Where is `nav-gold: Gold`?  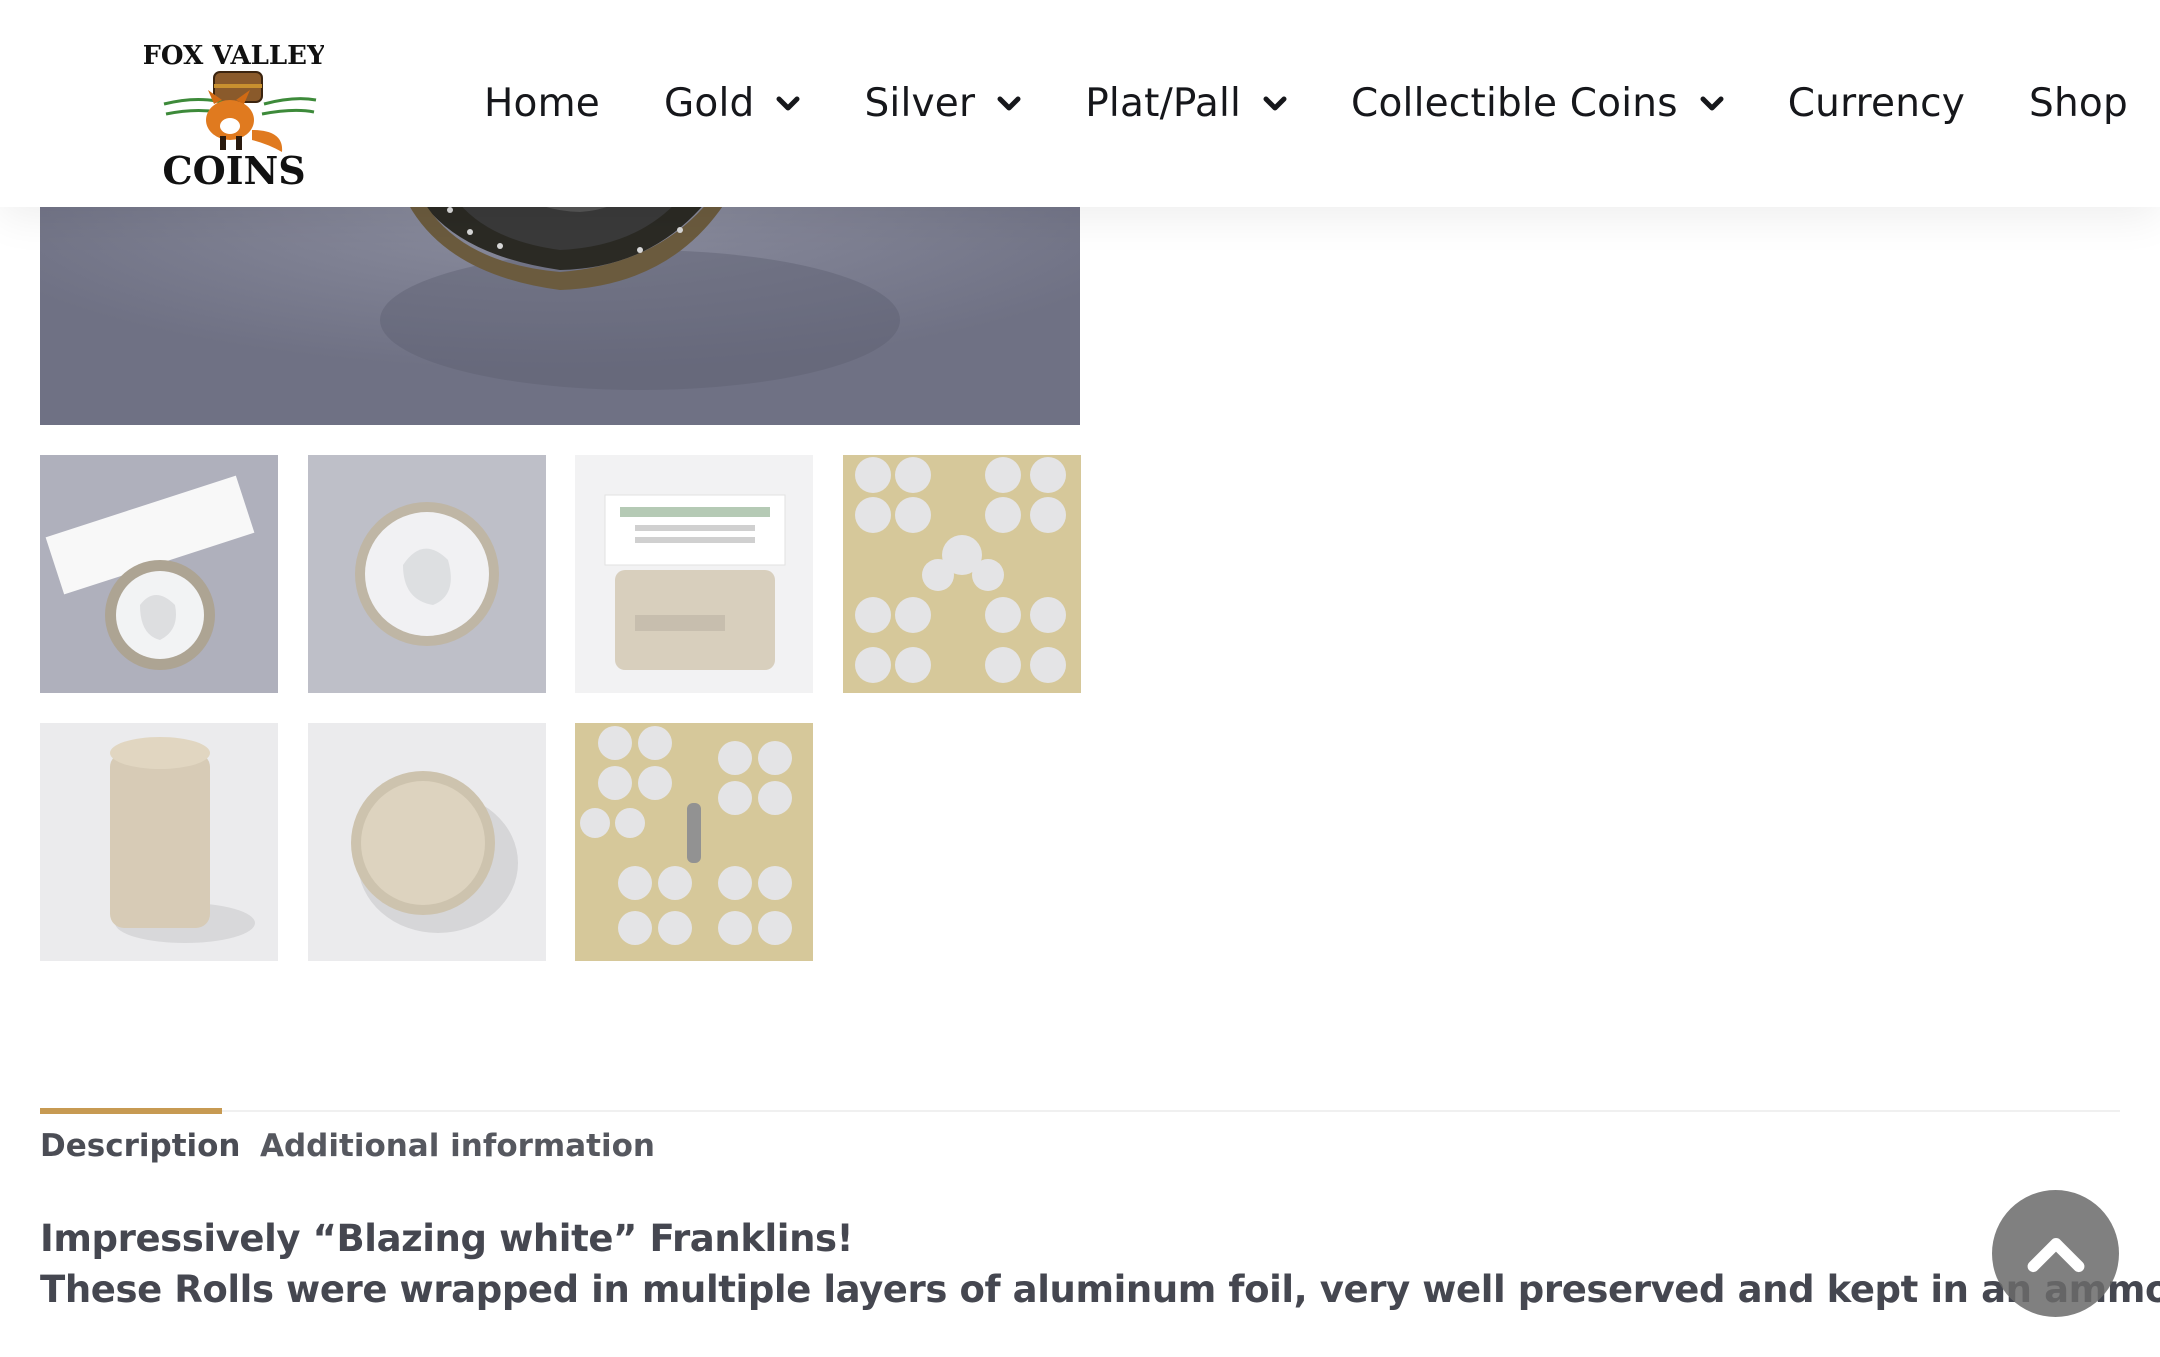
nav-gold: Gold is located at coordinates (732, 103).